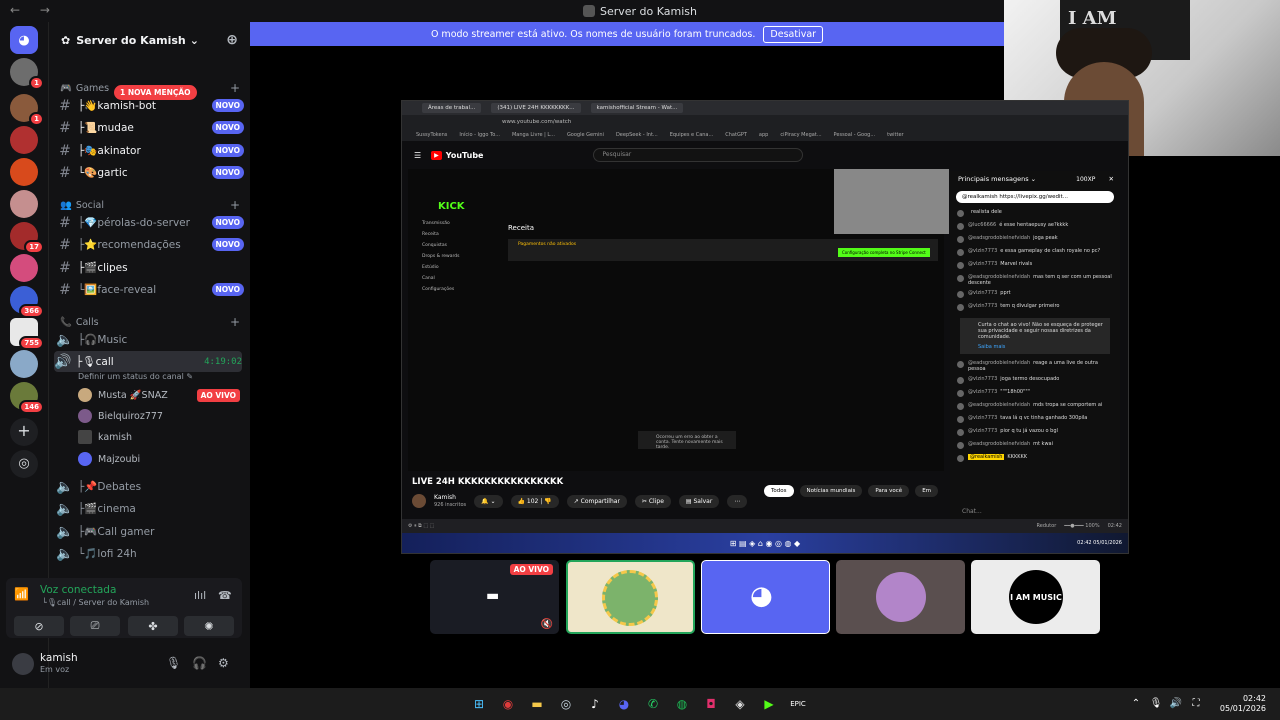 Image resolution: width=1280 pixels, height=720 pixels. I want to click on server-icon-11: 146, so click(27, 398).